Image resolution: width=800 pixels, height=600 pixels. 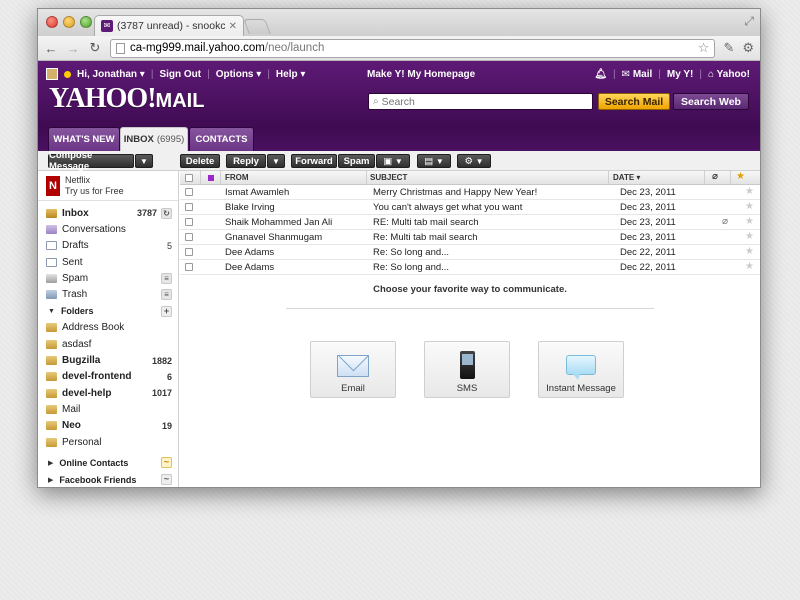 What do you see at coordinates (237, 177) in the screenshot?
I see `from-column-header: FROM` at bounding box center [237, 177].